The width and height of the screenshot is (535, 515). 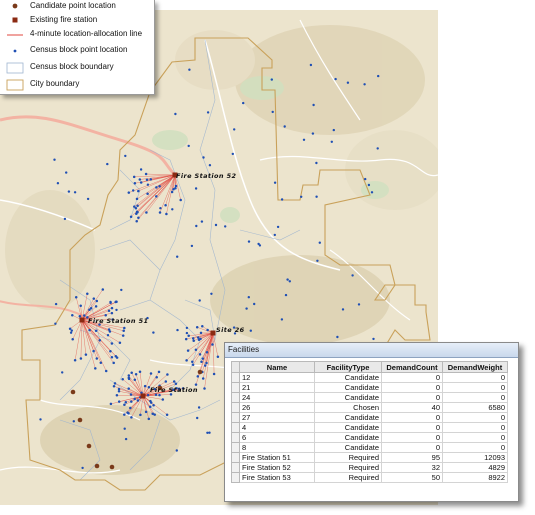 What do you see at coordinates (277, 477) in the screenshot?
I see `cell-name: Fire Station 53` at bounding box center [277, 477].